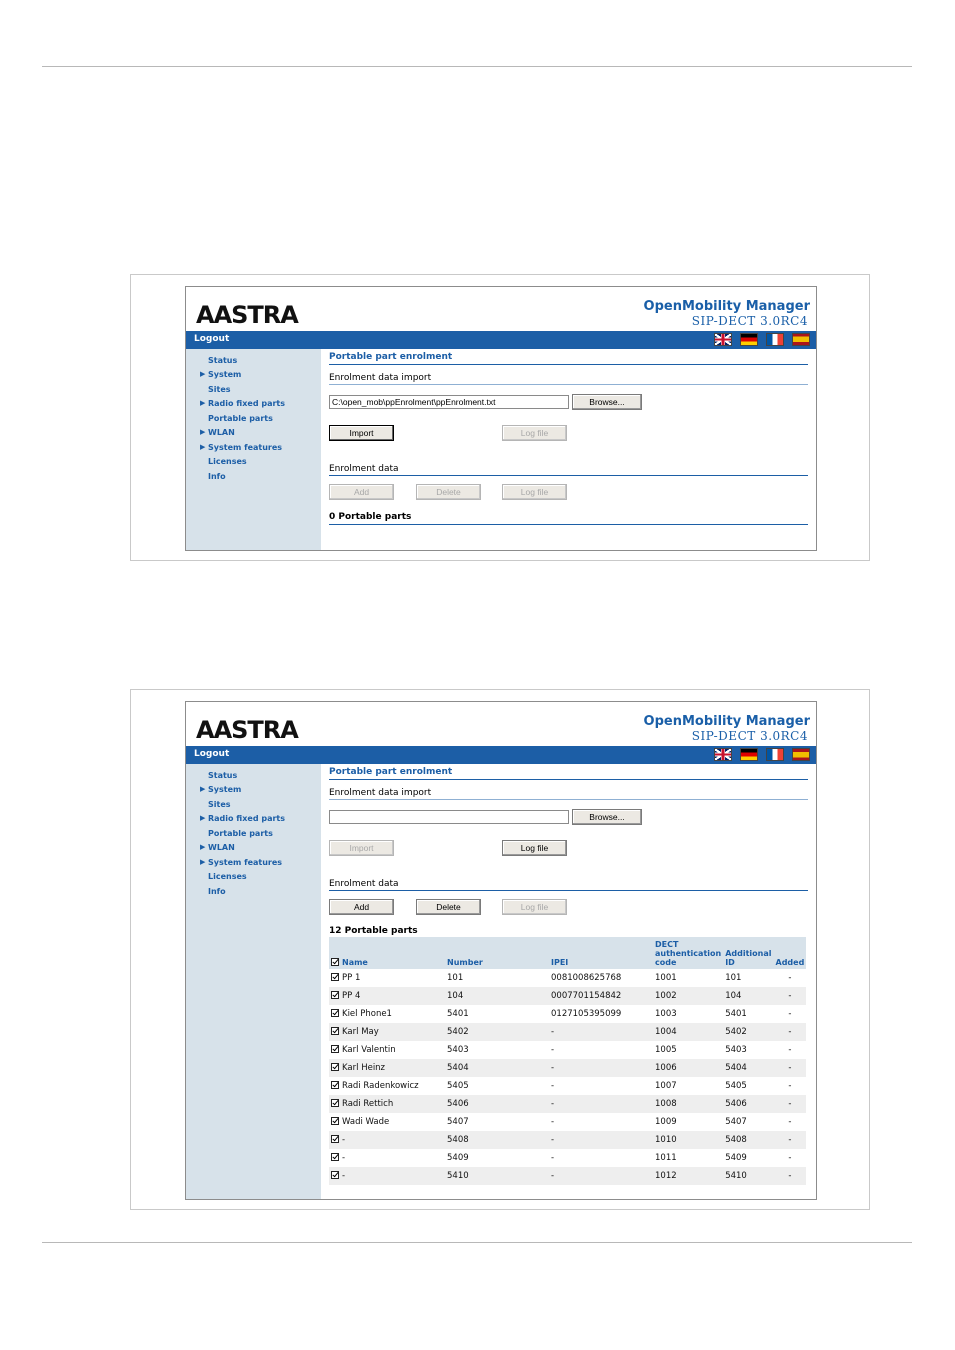 The image size is (955, 1350). Describe the element at coordinates (458, 1122) in the screenshot. I see `number-cell: 5407` at that location.